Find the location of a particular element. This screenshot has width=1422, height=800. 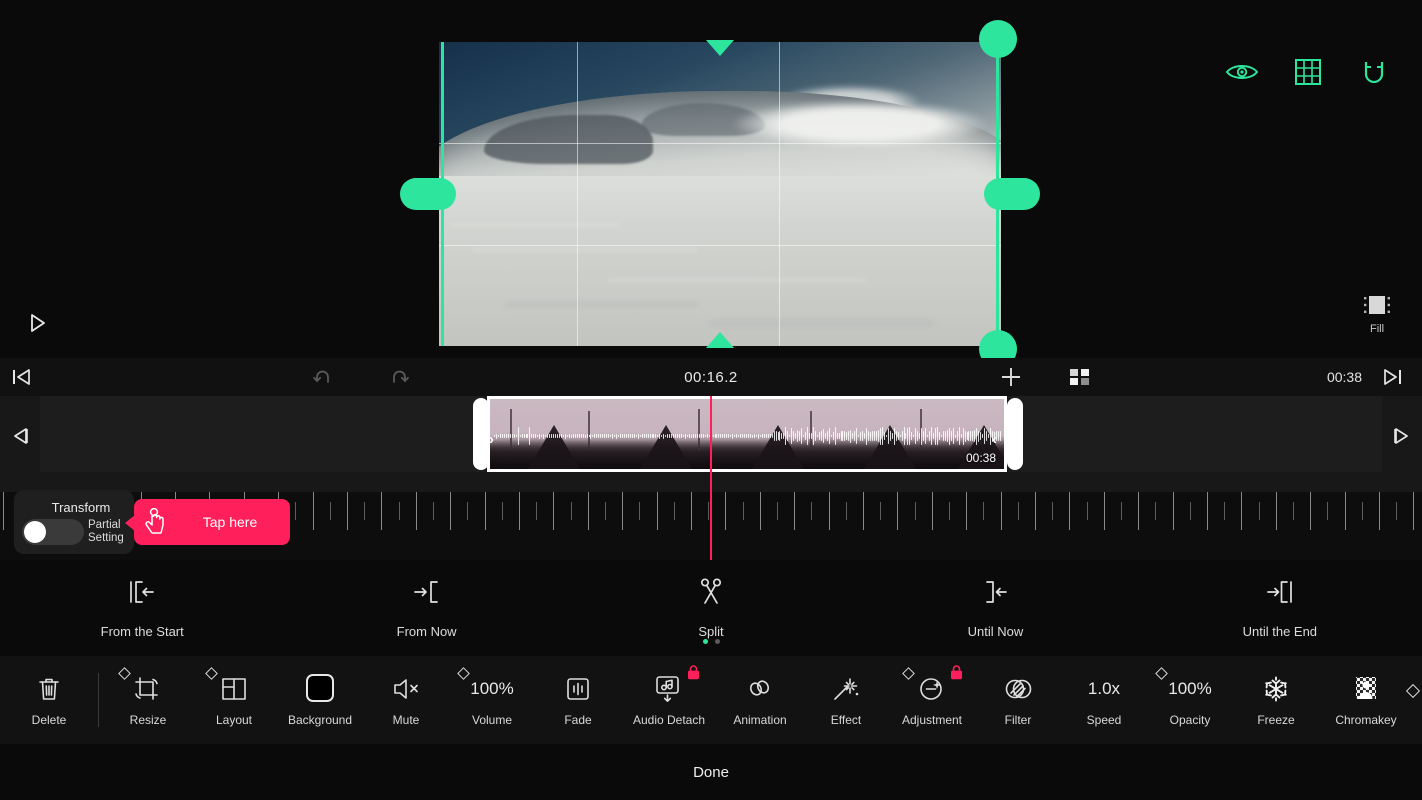

playhead is located at coordinates (711, 478).